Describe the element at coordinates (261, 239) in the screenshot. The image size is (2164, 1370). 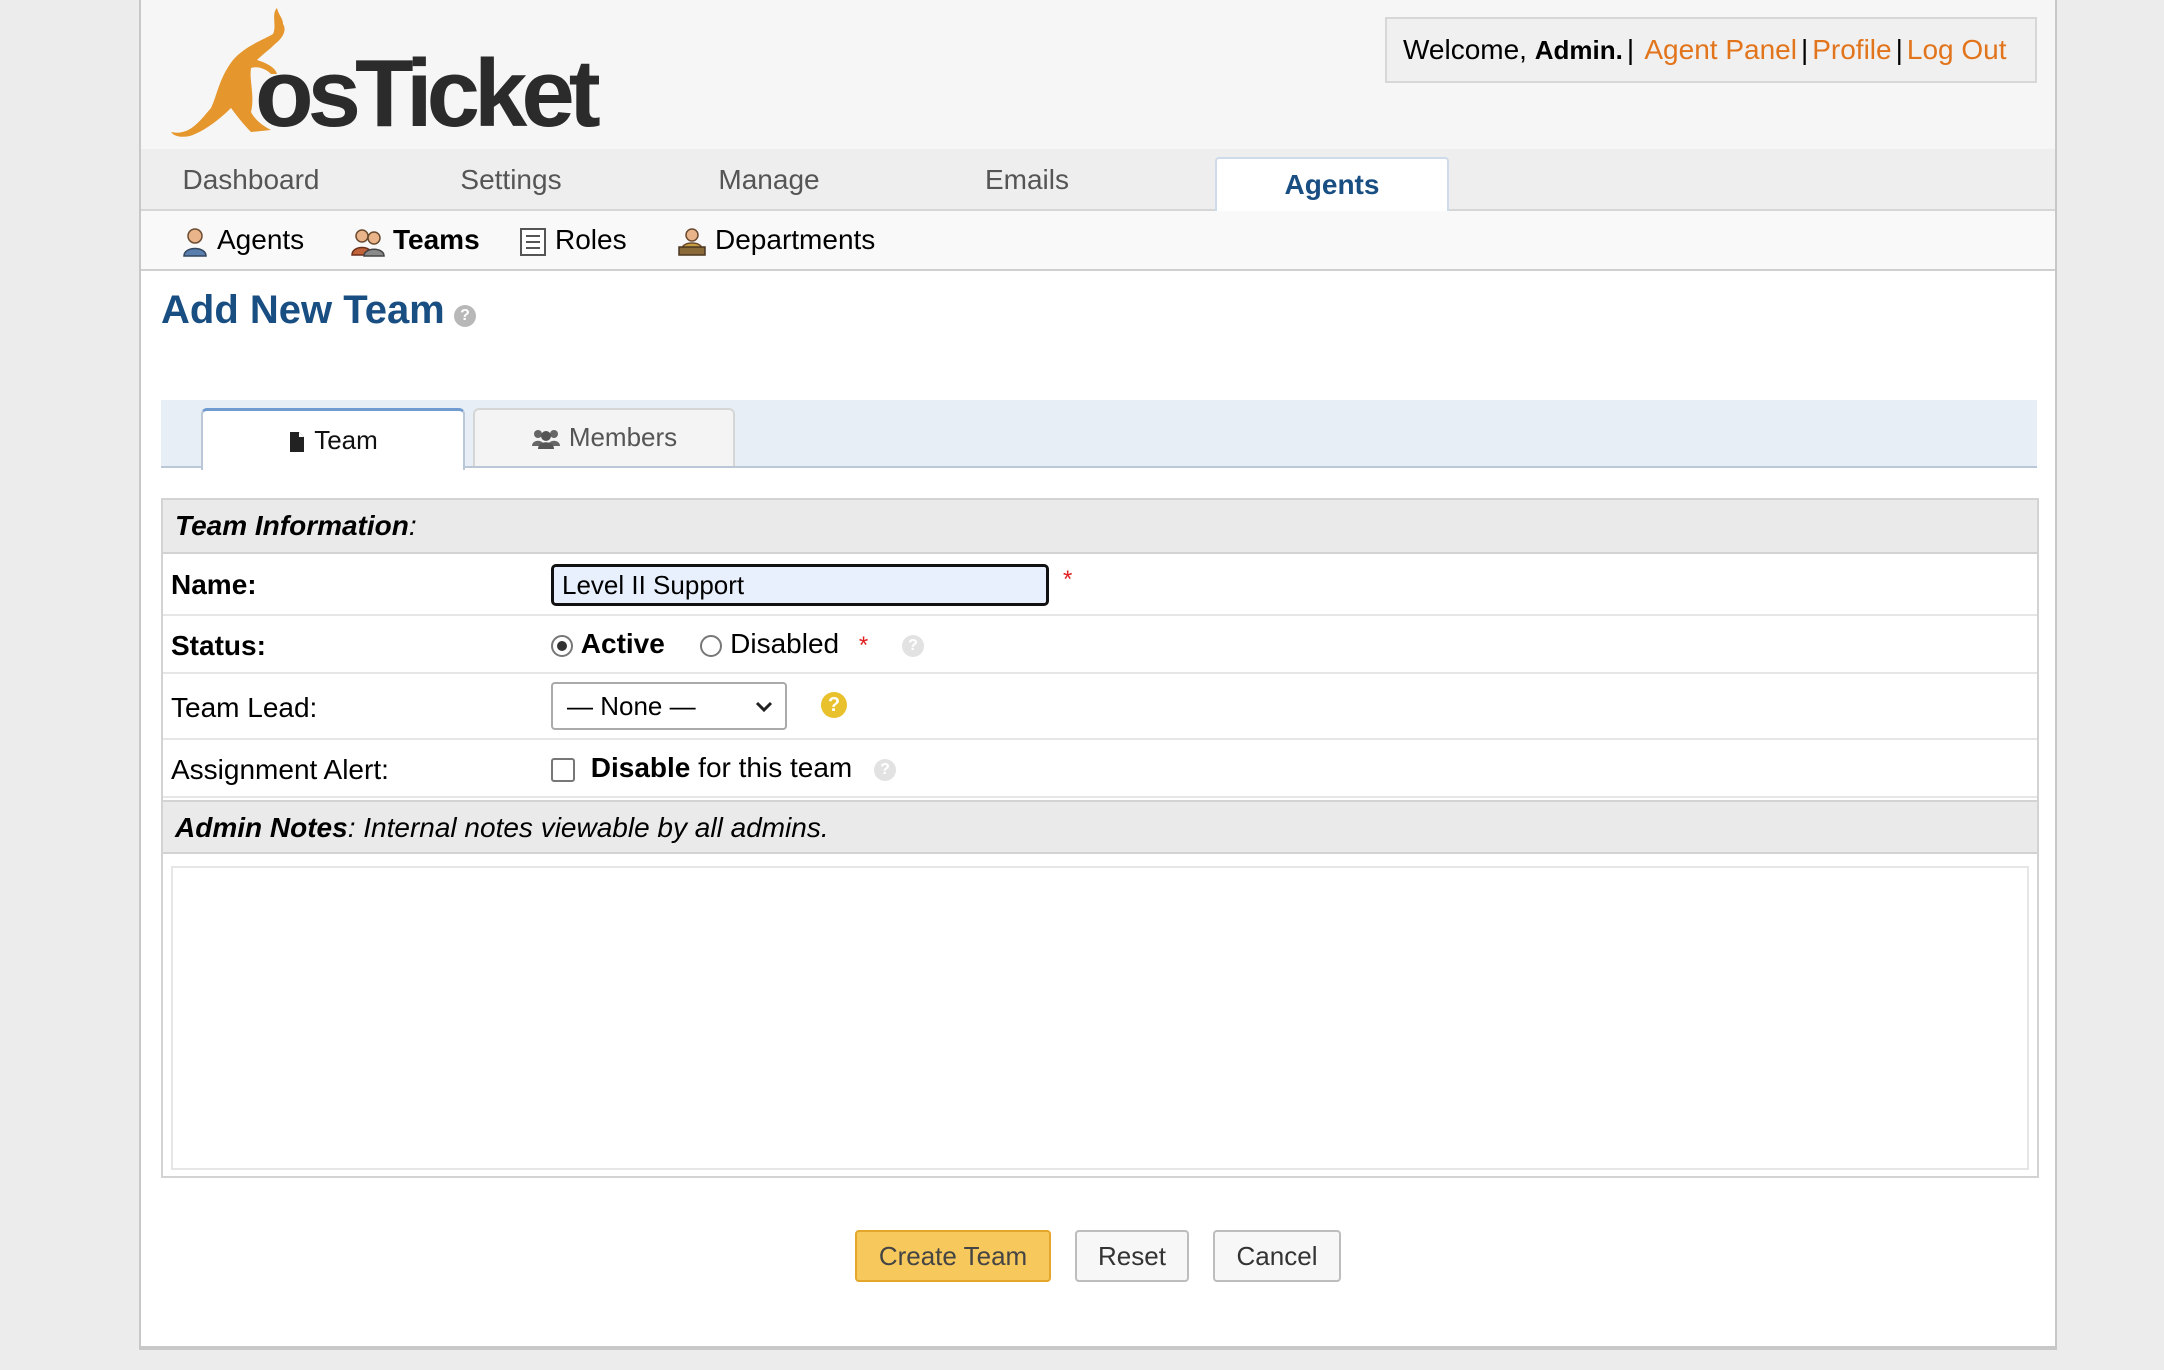
I see `subnav-agents-label: Agents` at that location.